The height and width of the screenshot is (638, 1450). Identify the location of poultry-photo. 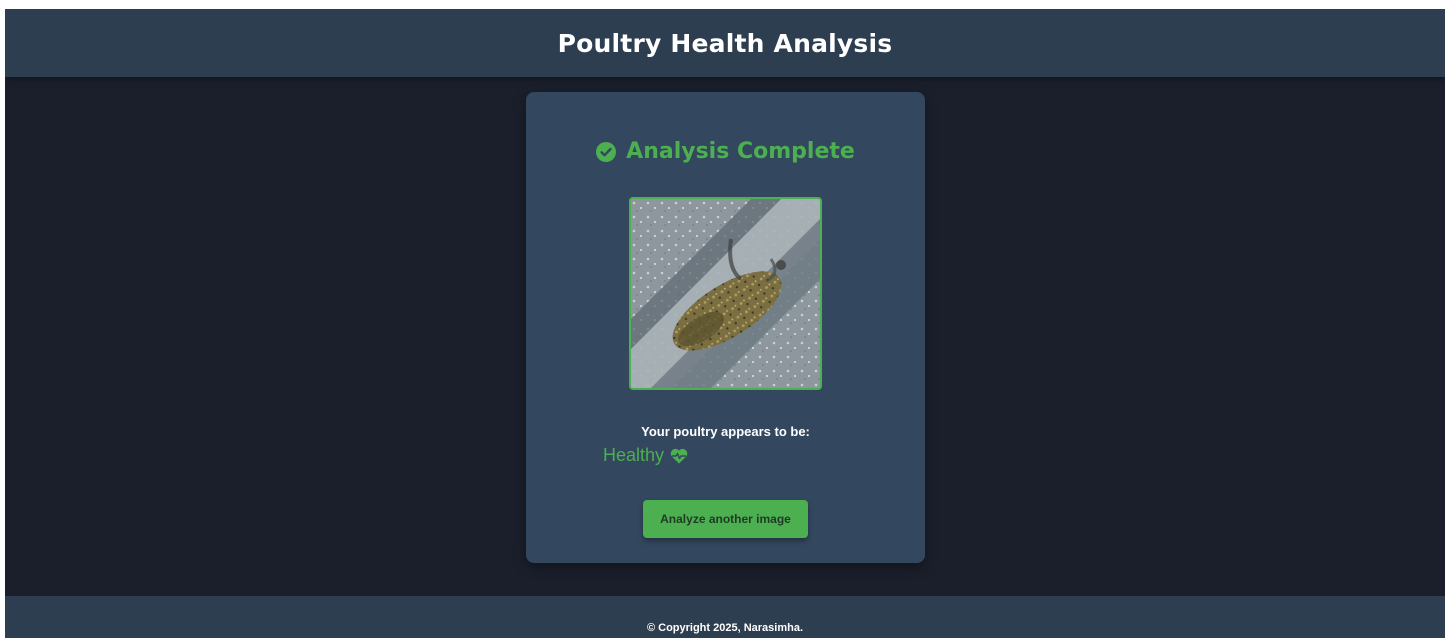
(725, 293).